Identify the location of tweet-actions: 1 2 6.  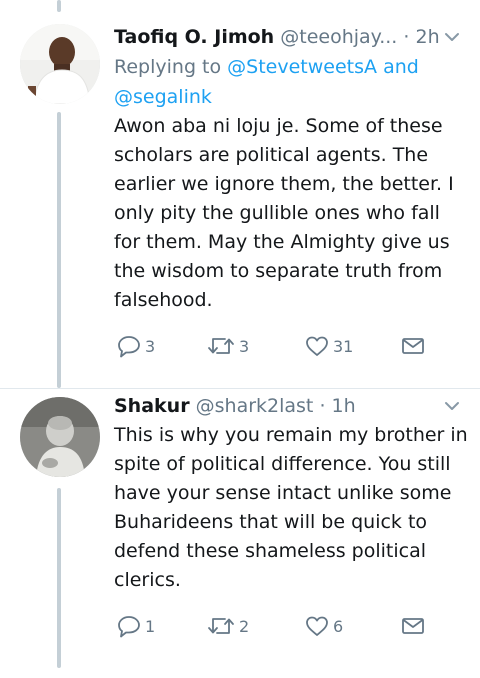
(292, 626).